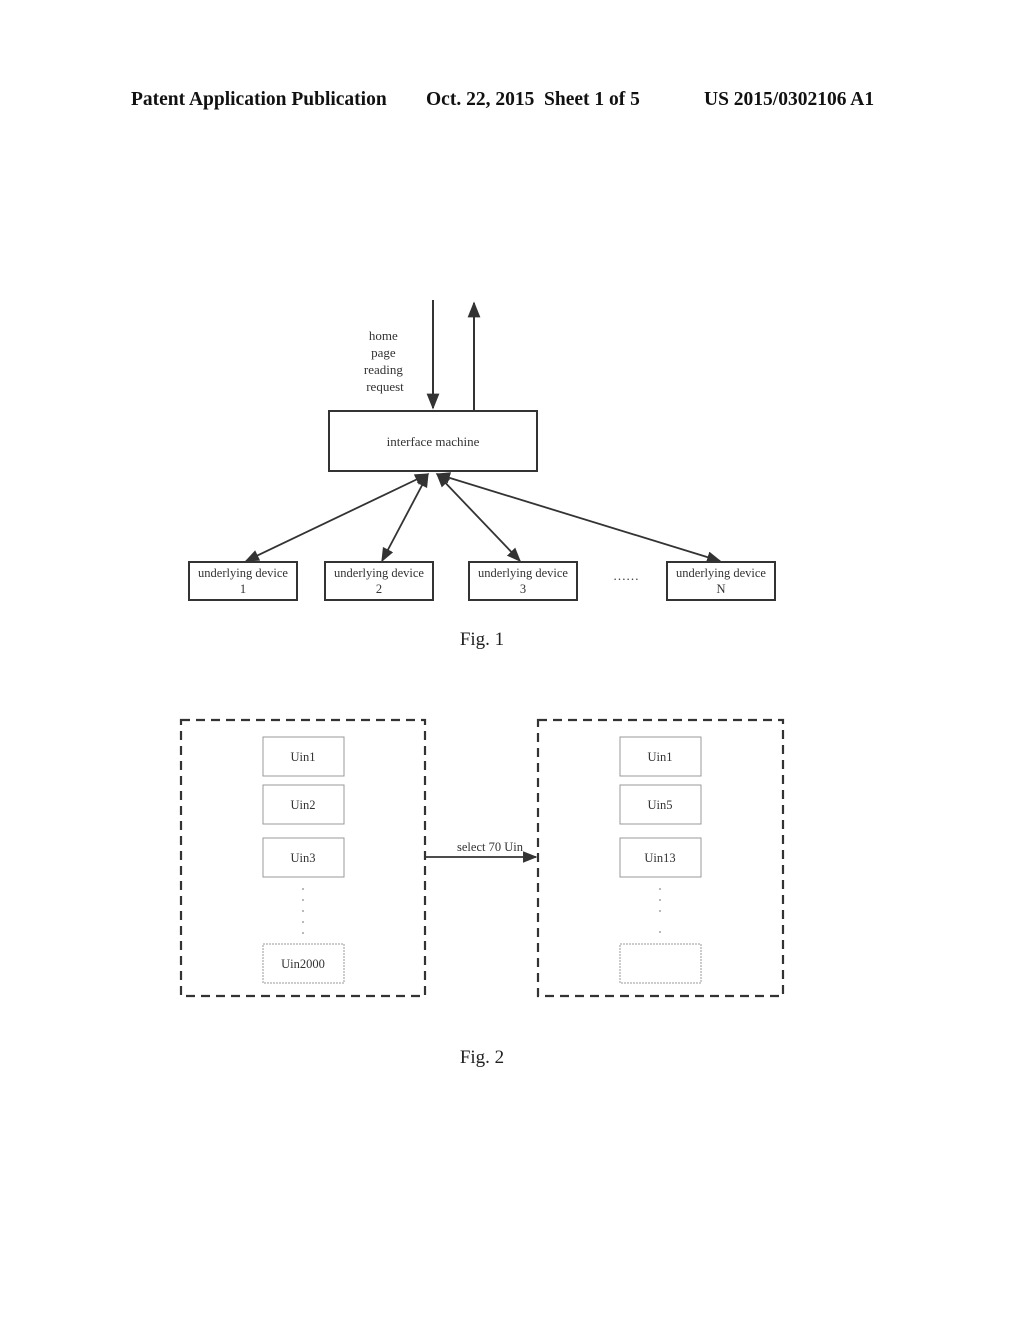 The height and width of the screenshot is (1320, 1024). I want to click on selected-uin-item: Uin13, so click(660, 857).